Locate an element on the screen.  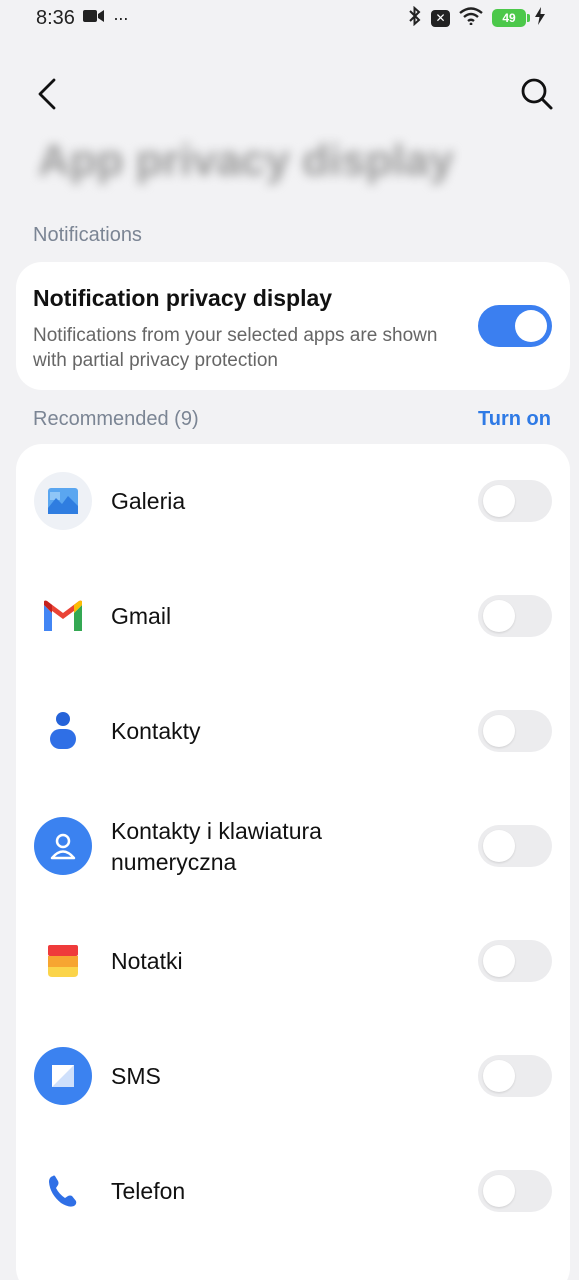
app-name: Telefon is located at coordinates (148, 1191).